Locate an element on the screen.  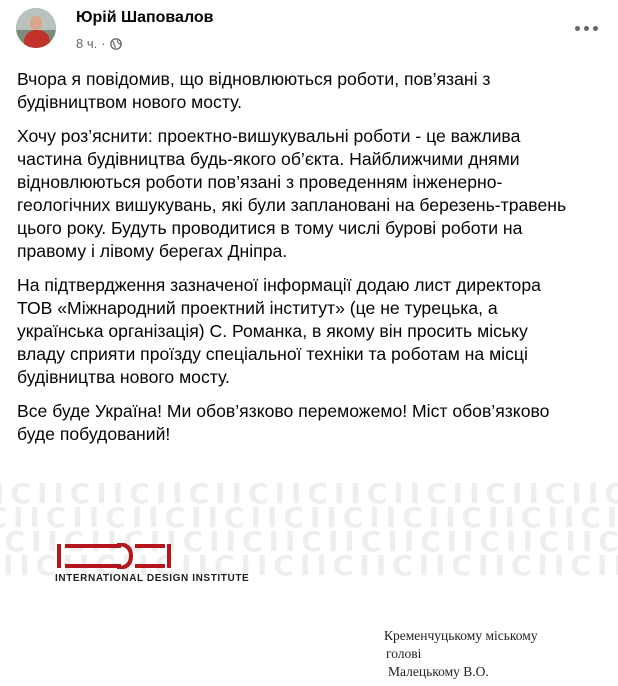
logo-caption: INTERNATIONAL DESIGN INSTITUTE is located at coordinates (152, 578).